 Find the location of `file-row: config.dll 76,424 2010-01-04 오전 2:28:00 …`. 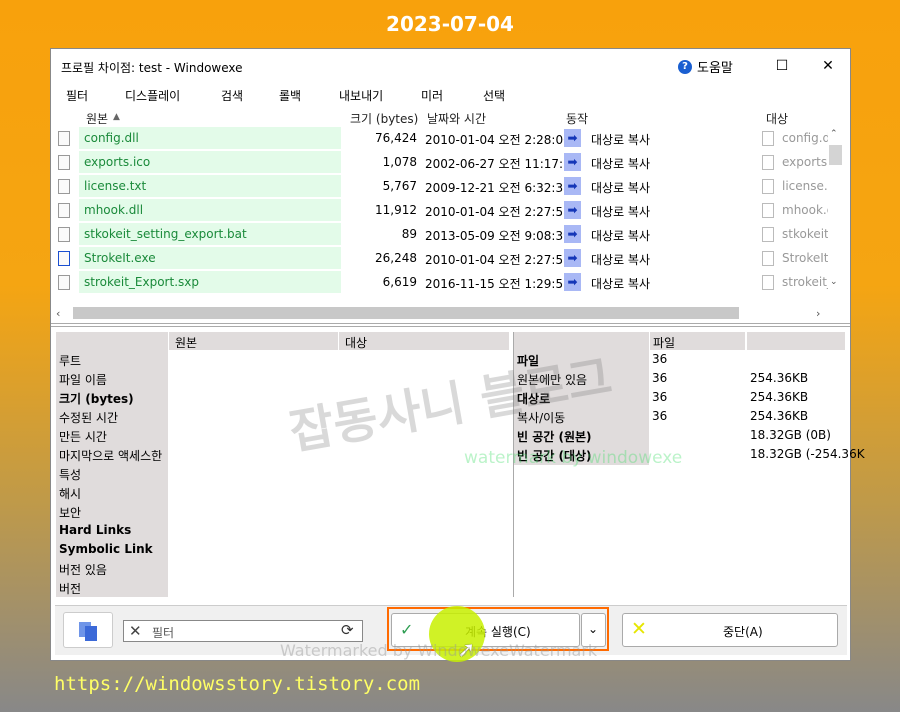

file-row: config.dll 76,424 2010-01-04 오전 2:28:00 … is located at coordinates (446, 139).